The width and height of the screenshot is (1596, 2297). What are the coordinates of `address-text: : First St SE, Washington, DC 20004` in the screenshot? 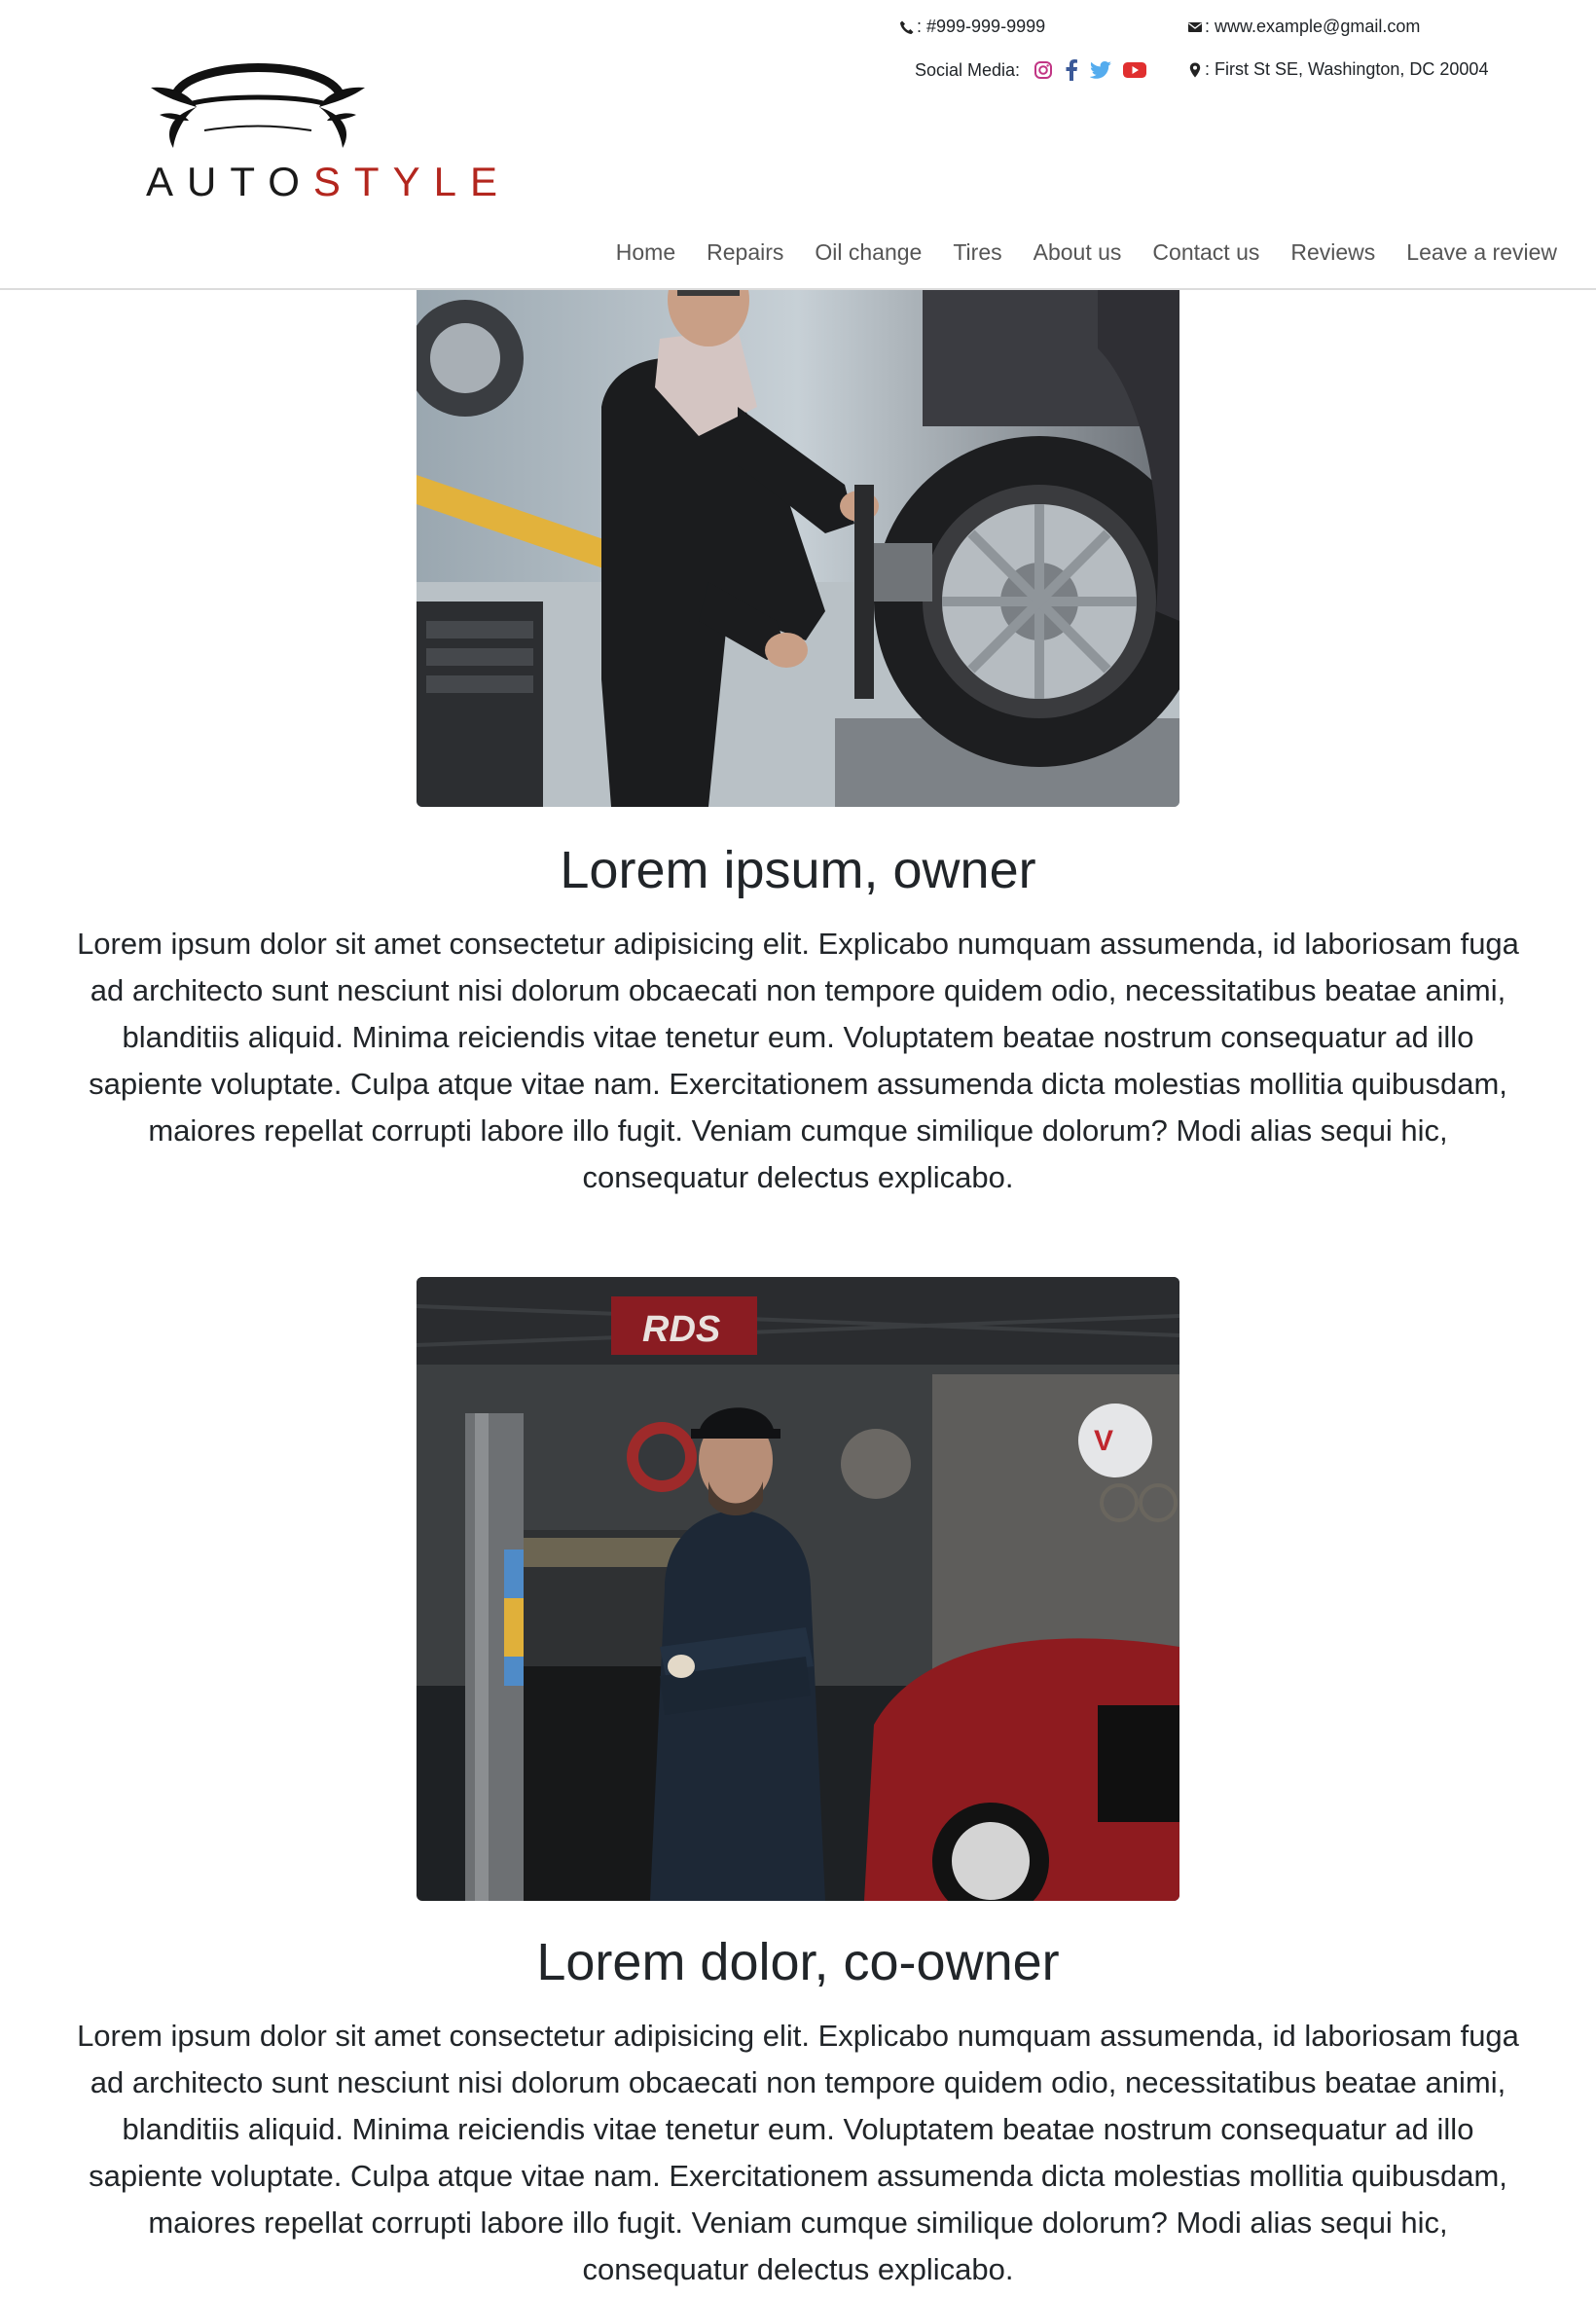 It's located at (1347, 69).